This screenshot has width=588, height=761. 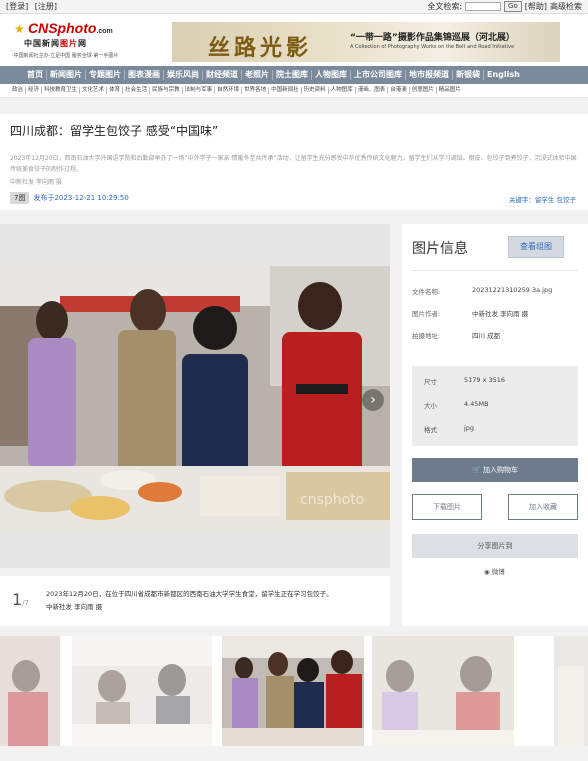 I want to click on category-item: 创意图片, so click(x=423, y=90).